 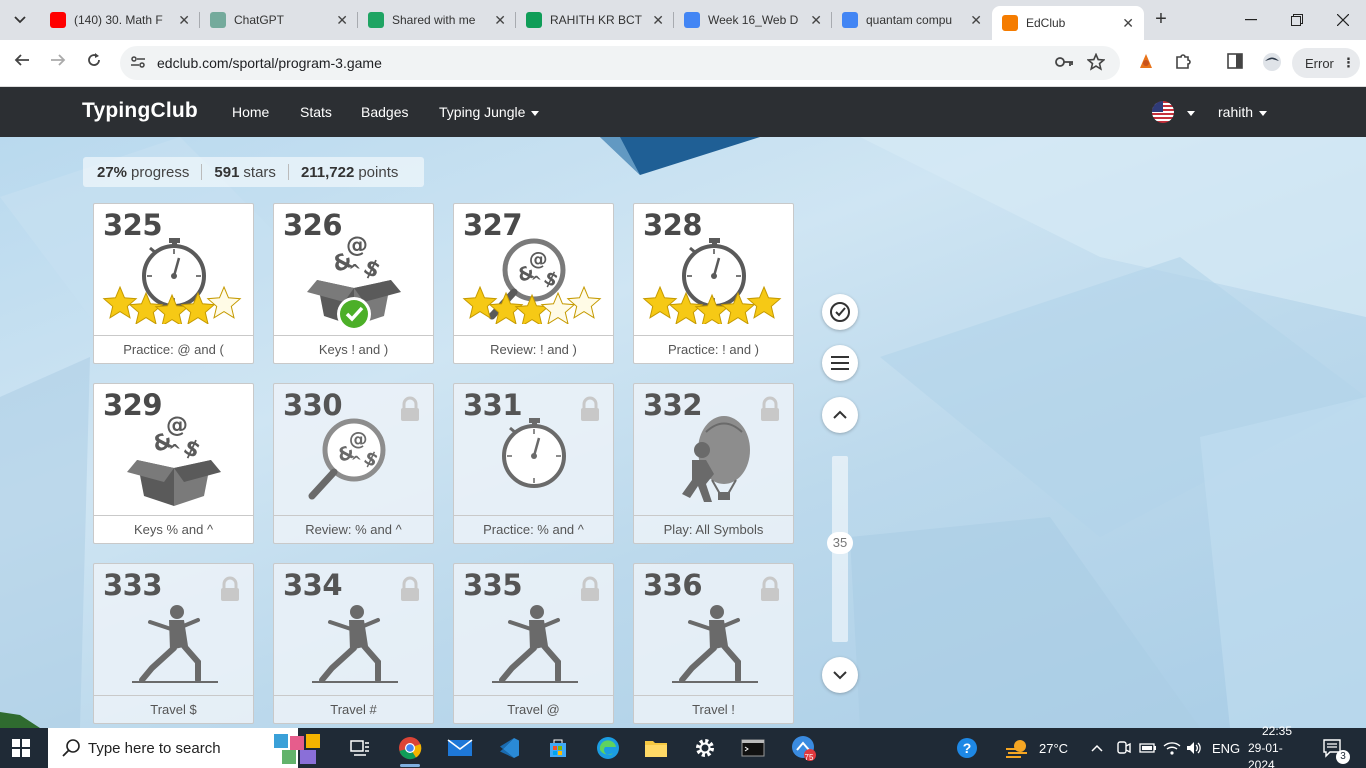 I want to click on app-badge-count: 75, so click(x=809, y=757).